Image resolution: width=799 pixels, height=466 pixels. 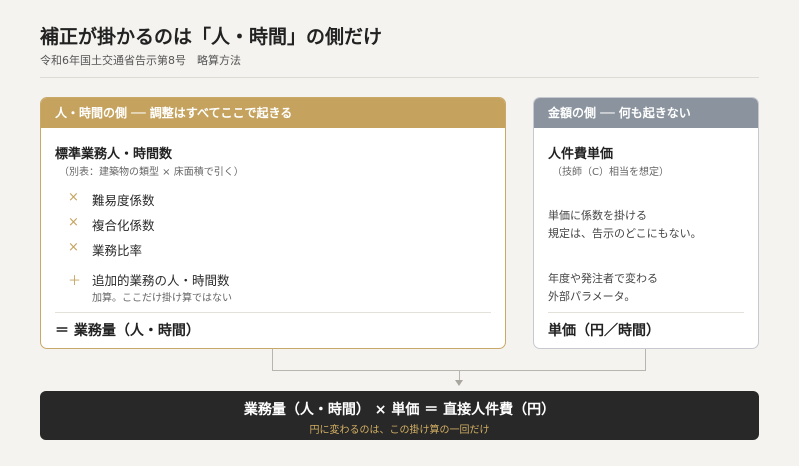 I want to click on plus-icon: ＋, so click(x=75, y=281).